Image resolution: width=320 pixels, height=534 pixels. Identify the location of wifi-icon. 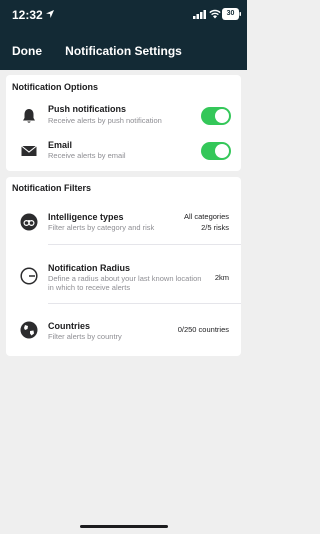
(215, 14).